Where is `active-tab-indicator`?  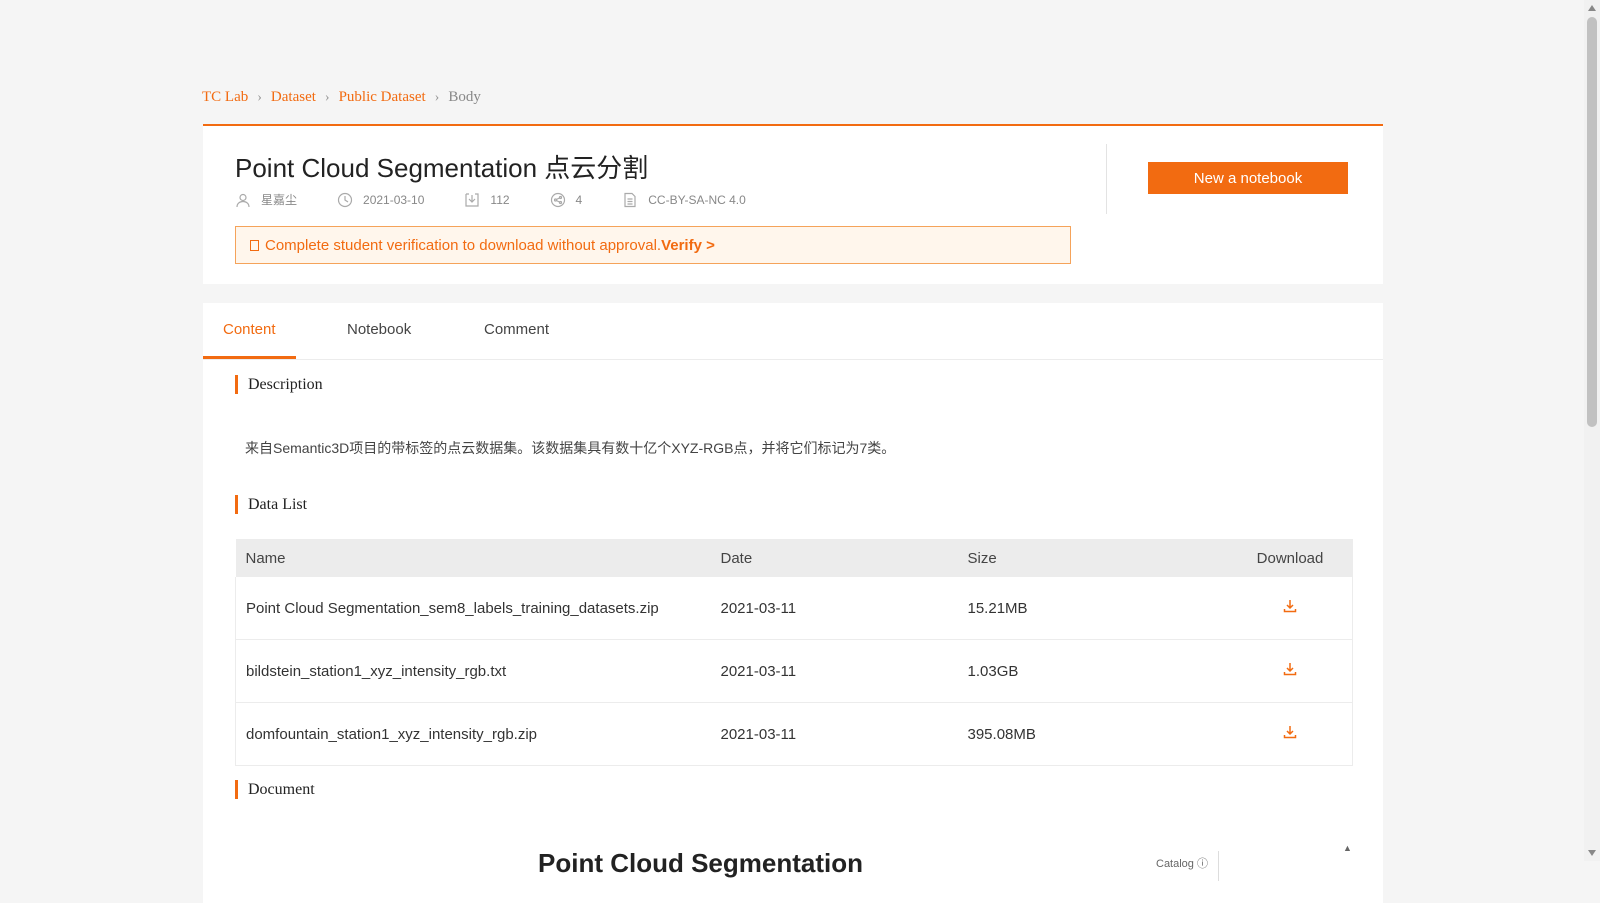
active-tab-indicator is located at coordinates (249, 357).